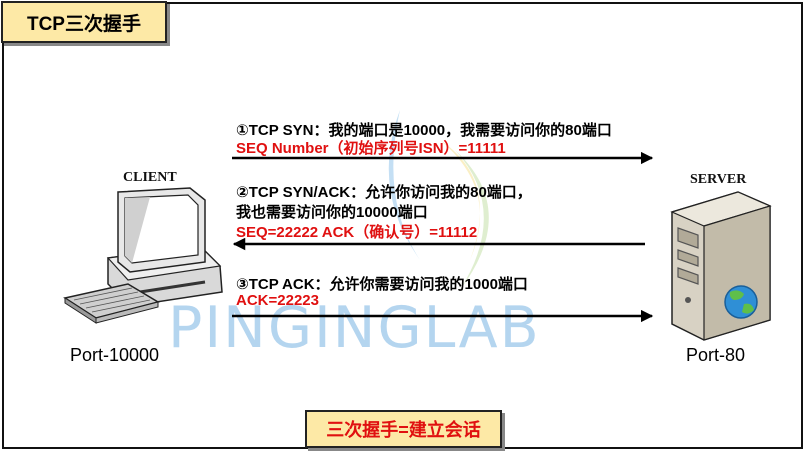 The width and height of the screenshot is (807, 452). I want to click on server-port: Port-80, so click(716, 355).